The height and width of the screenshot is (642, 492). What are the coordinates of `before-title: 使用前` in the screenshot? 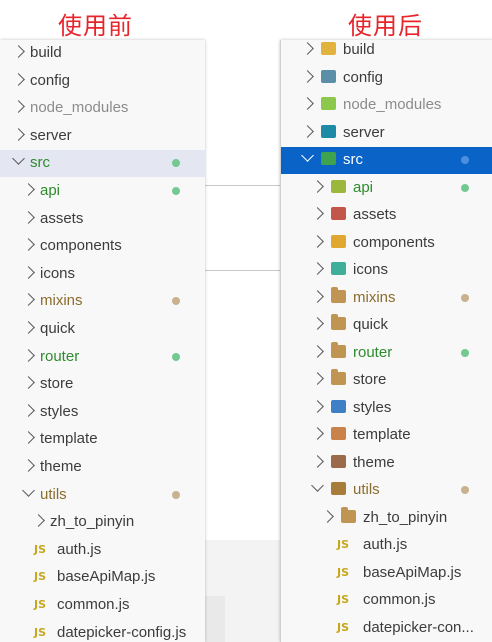 It's located at (95, 26).